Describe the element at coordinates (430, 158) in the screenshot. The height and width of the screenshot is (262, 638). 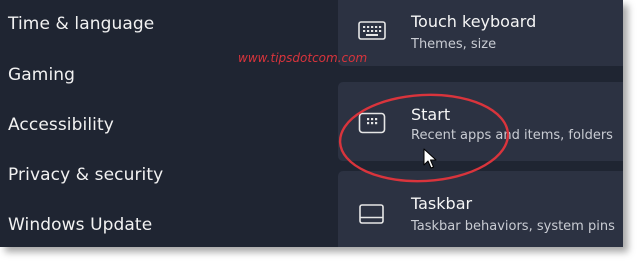
I see `mouse-cursor-icon` at that location.